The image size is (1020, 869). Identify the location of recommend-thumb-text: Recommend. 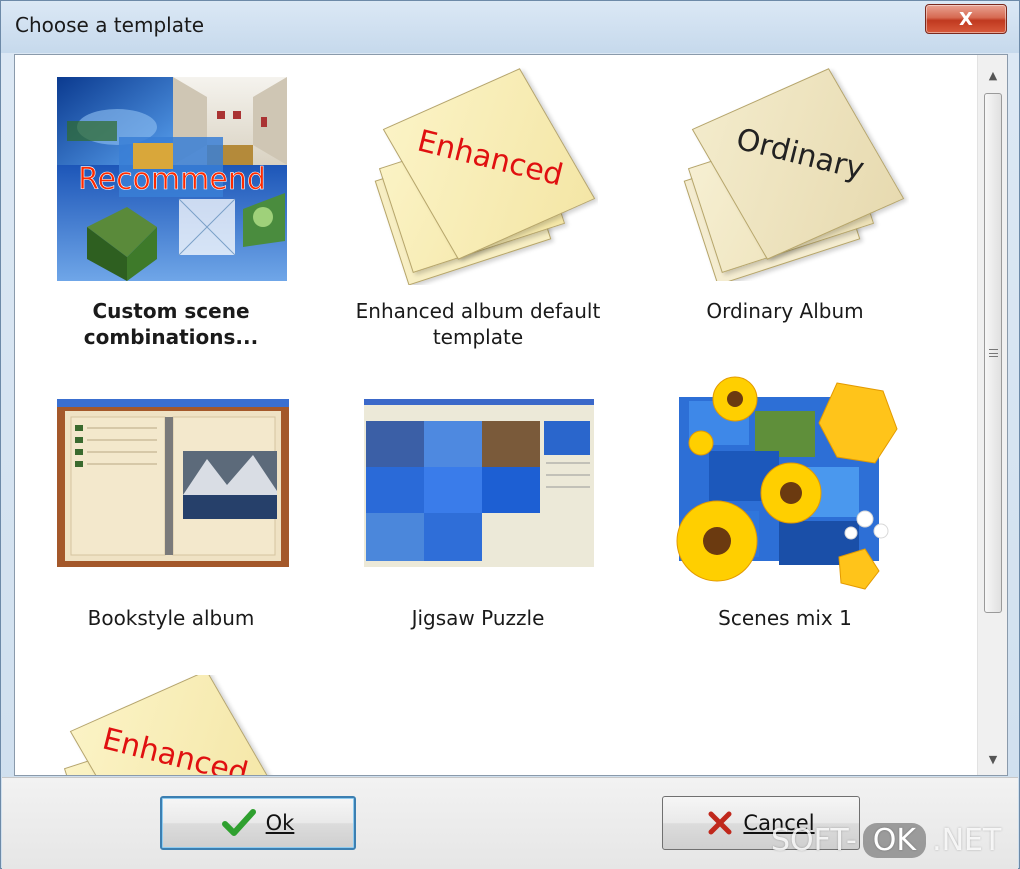
(172, 179).